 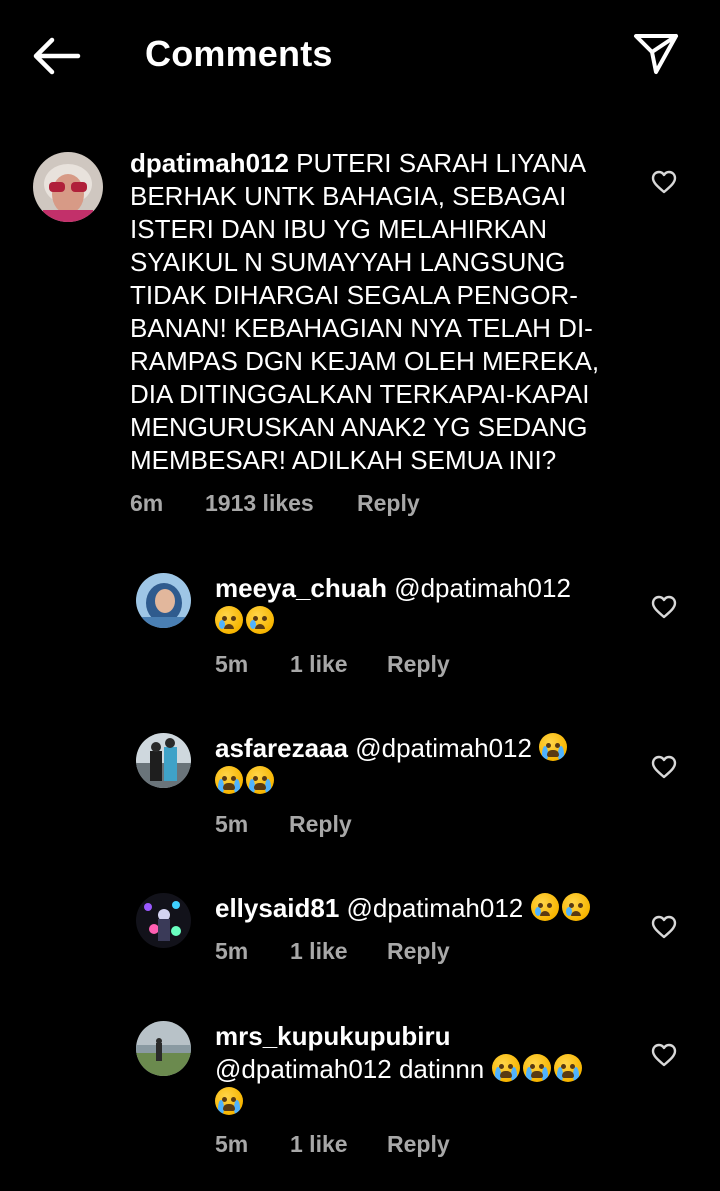 I want to click on back-button, so click(x=56, y=56).